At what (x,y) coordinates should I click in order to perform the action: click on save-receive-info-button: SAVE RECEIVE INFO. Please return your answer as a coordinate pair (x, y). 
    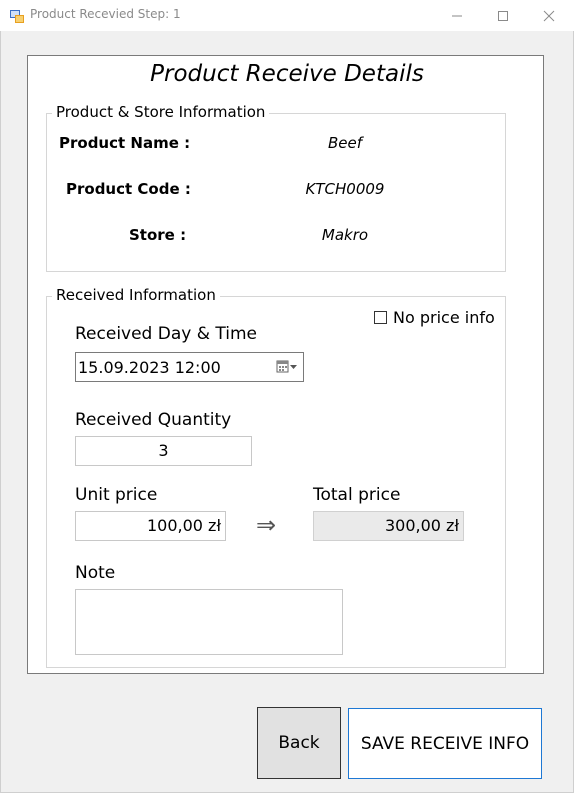
    Looking at the image, I should click on (445, 743).